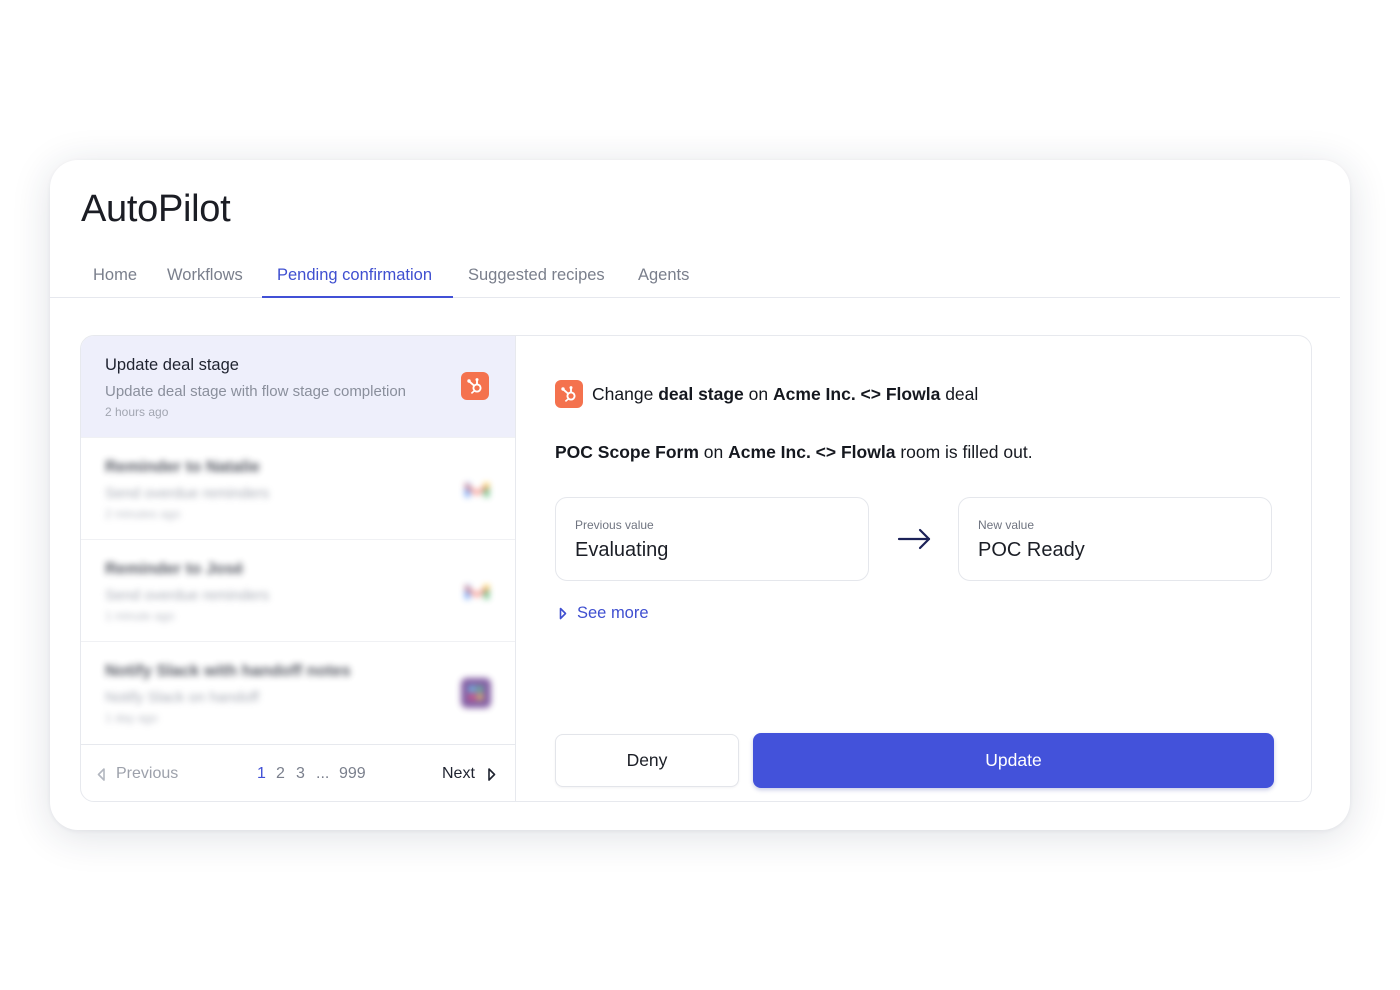 The image size is (1400, 990). Describe the element at coordinates (458, 773) in the screenshot. I see `next-label: Next` at that location.